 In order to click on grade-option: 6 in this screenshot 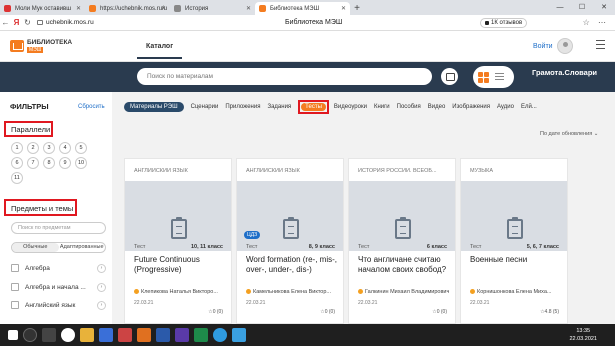, I will do `click(17, 163)`.